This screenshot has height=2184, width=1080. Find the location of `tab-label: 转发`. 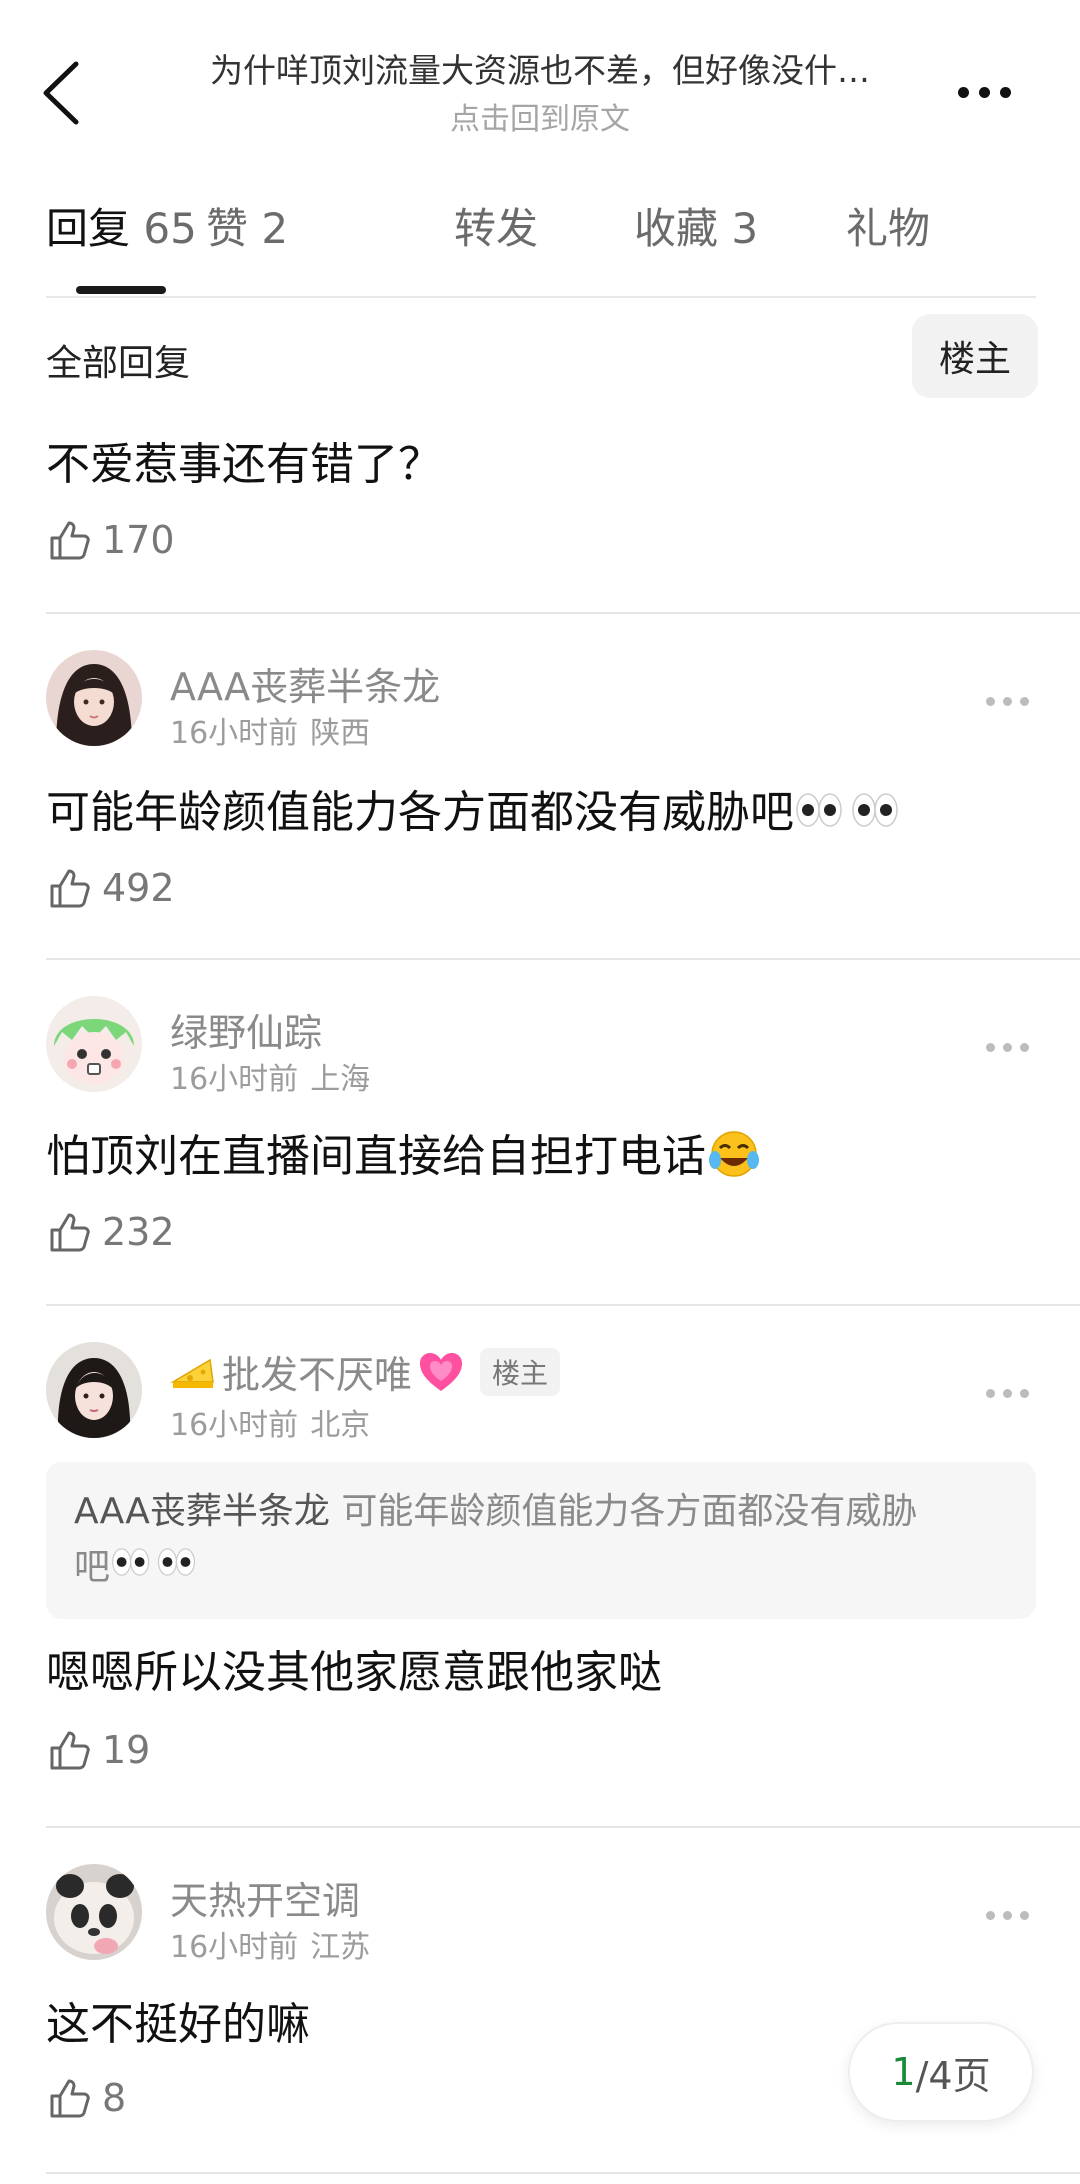

tab-label: 转发 is located at coordinates (496, 228).